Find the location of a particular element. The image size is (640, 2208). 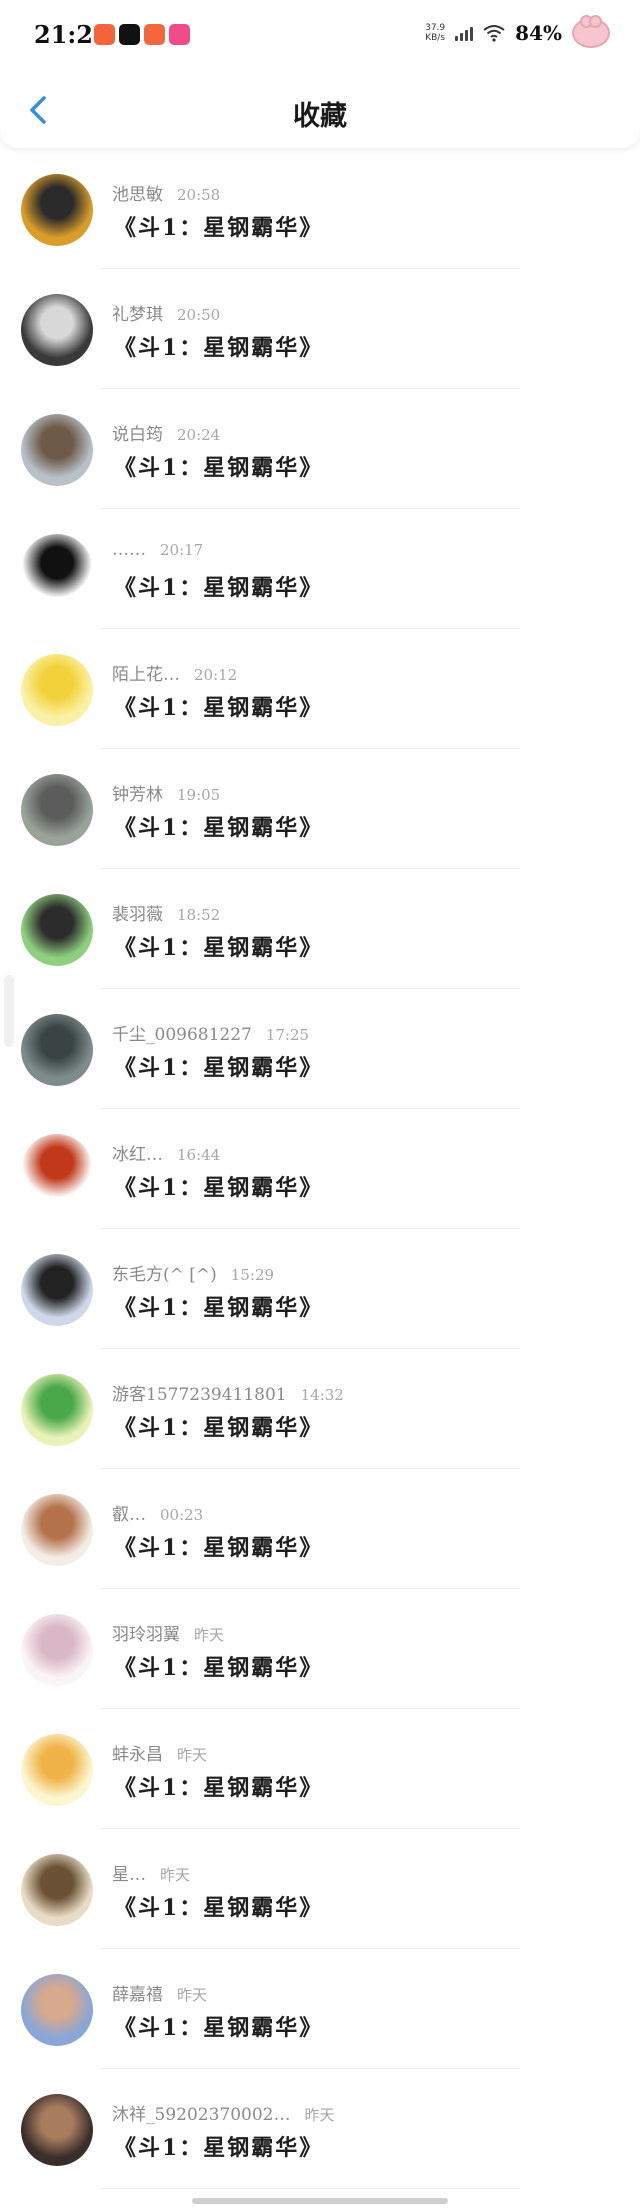

list-item: 冰红… 16:44 《斗1：星钢霸华》 is located at coordinates (320, 1180).